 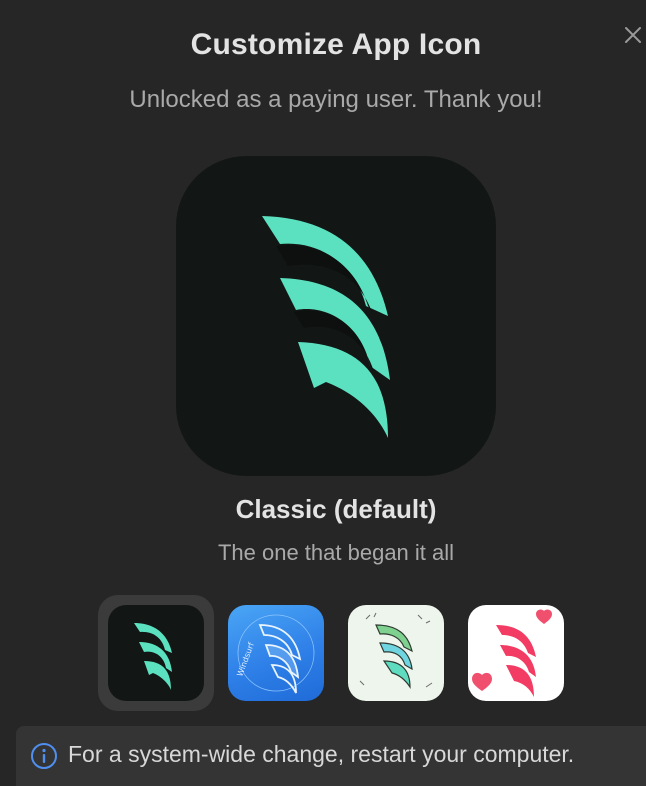 I want to click on windsurf-classic-icon, so click(x=153, y=656).